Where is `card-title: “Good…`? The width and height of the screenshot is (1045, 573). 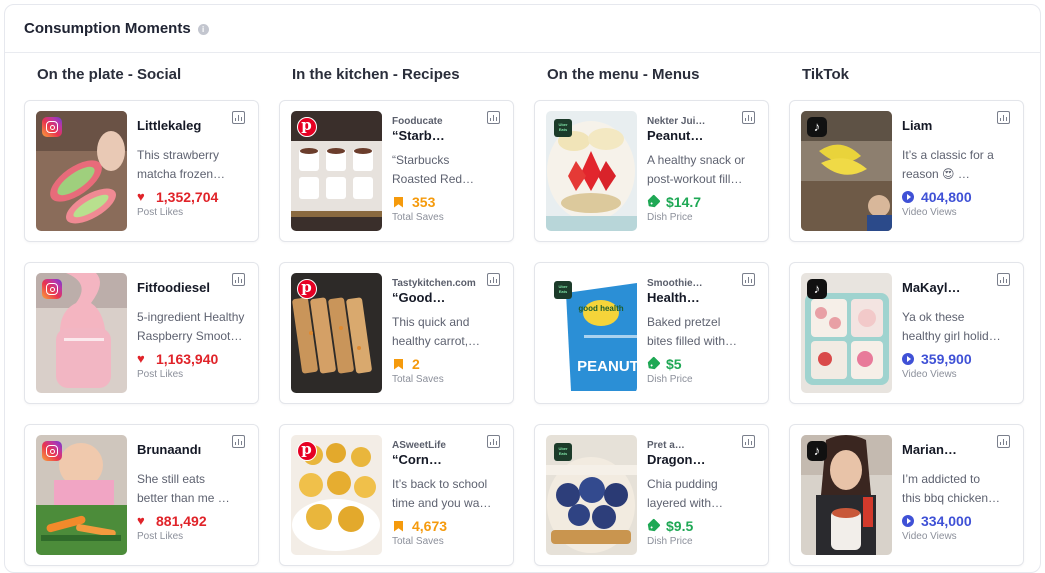 card-title: “Good… is located at coordinates (419, 297).